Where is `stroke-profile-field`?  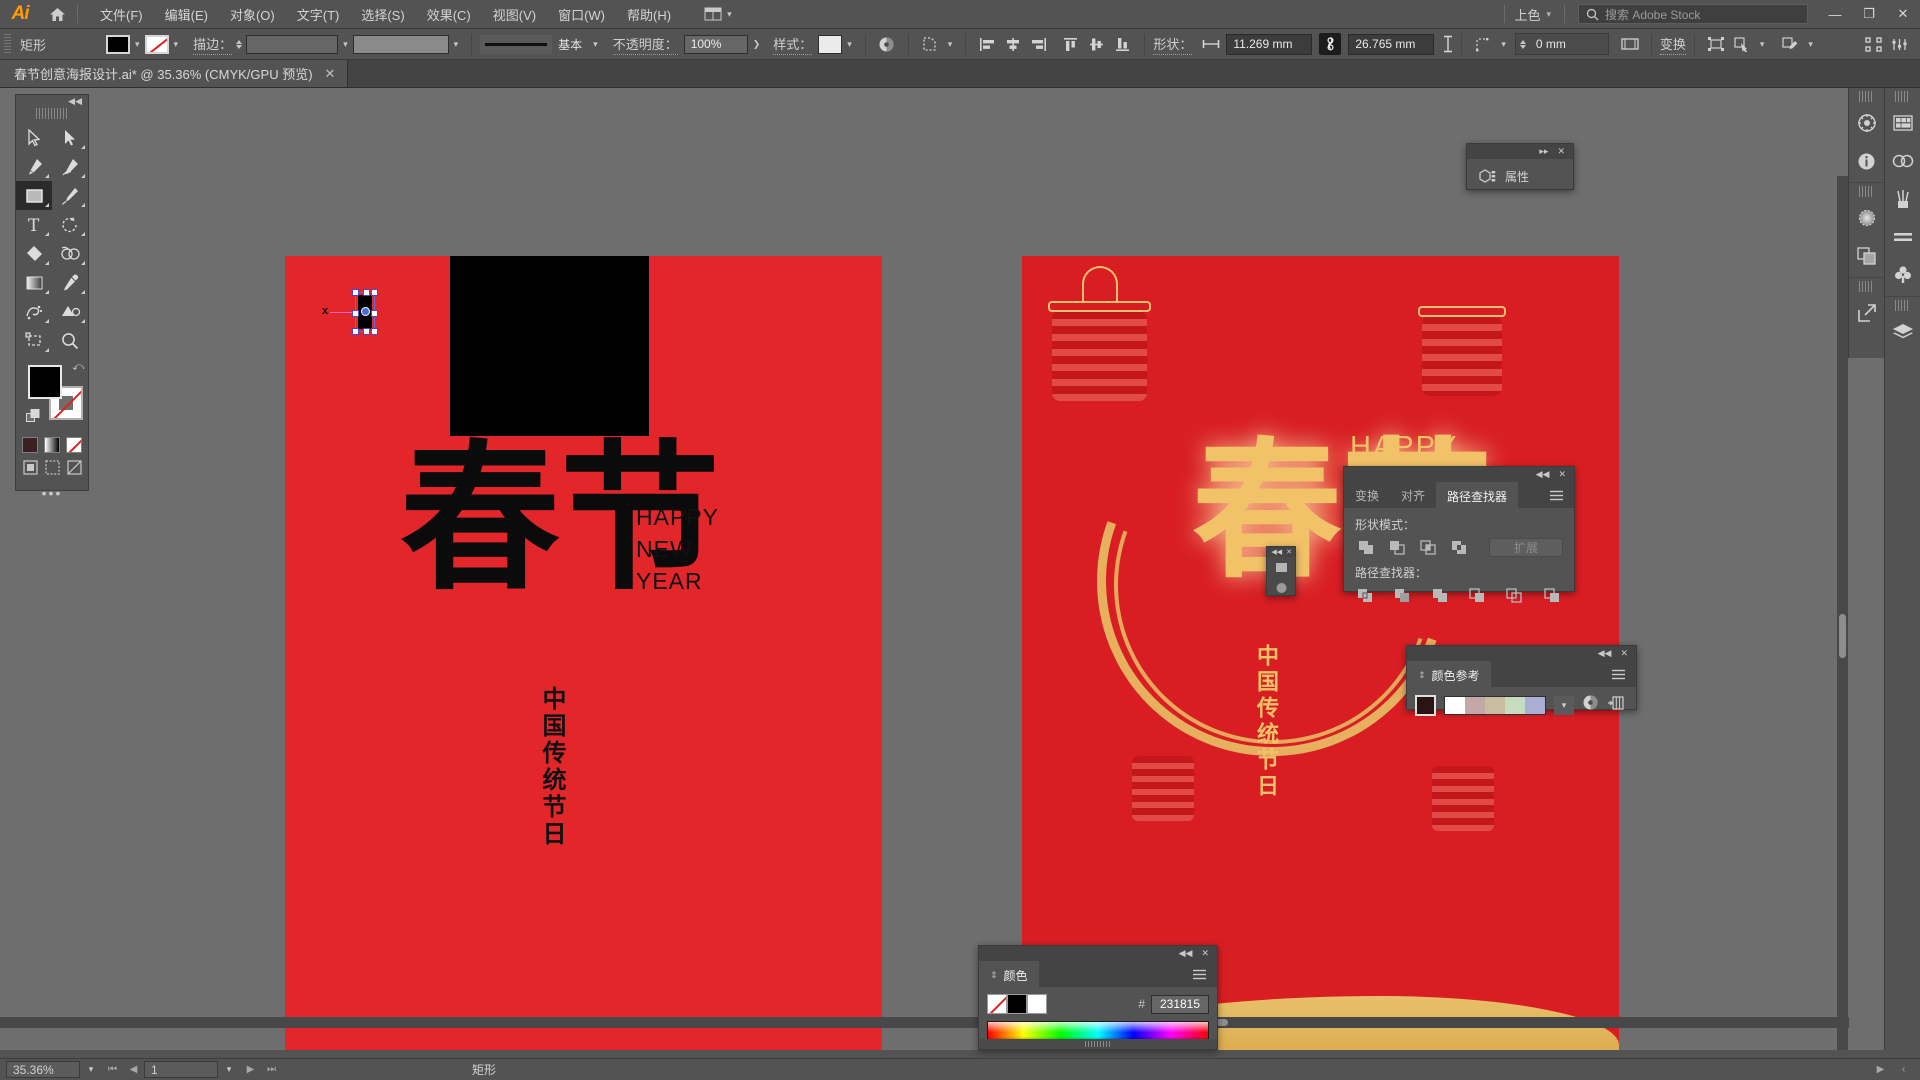 stroke-profile-field is located at coordinates (400, 44).